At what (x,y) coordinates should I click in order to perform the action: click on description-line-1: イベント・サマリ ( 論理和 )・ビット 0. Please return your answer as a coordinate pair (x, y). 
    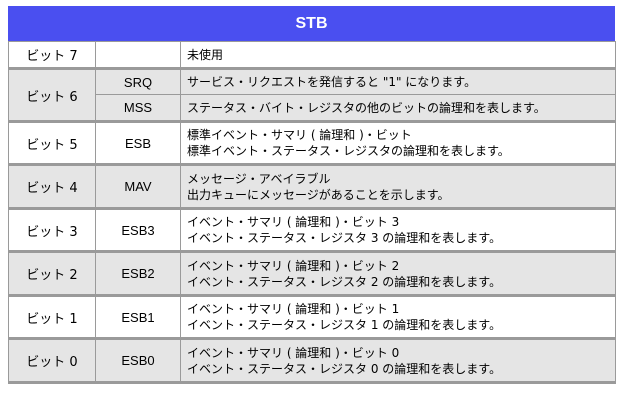
    Looking at the image, I should click on (293, 352).